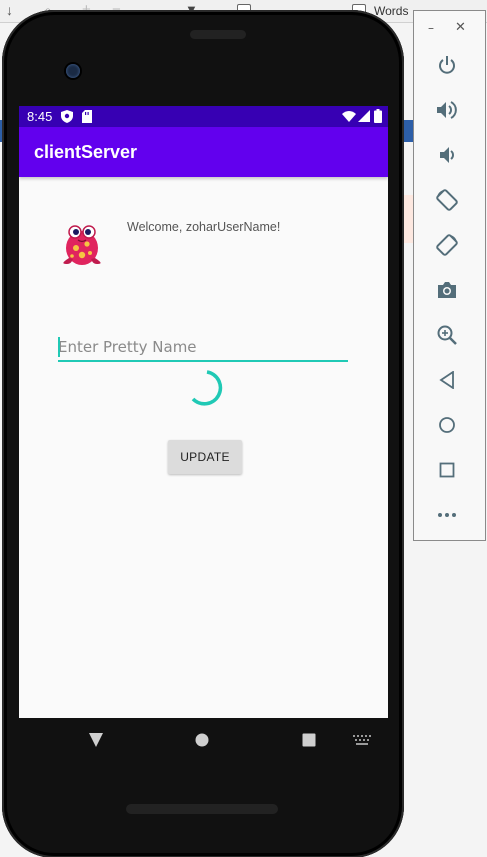 This screenshot has width=487, height=857. Describe the element at coordinates (203, 116) in the screenshot. I see `status-bar: 8:45` at that location.